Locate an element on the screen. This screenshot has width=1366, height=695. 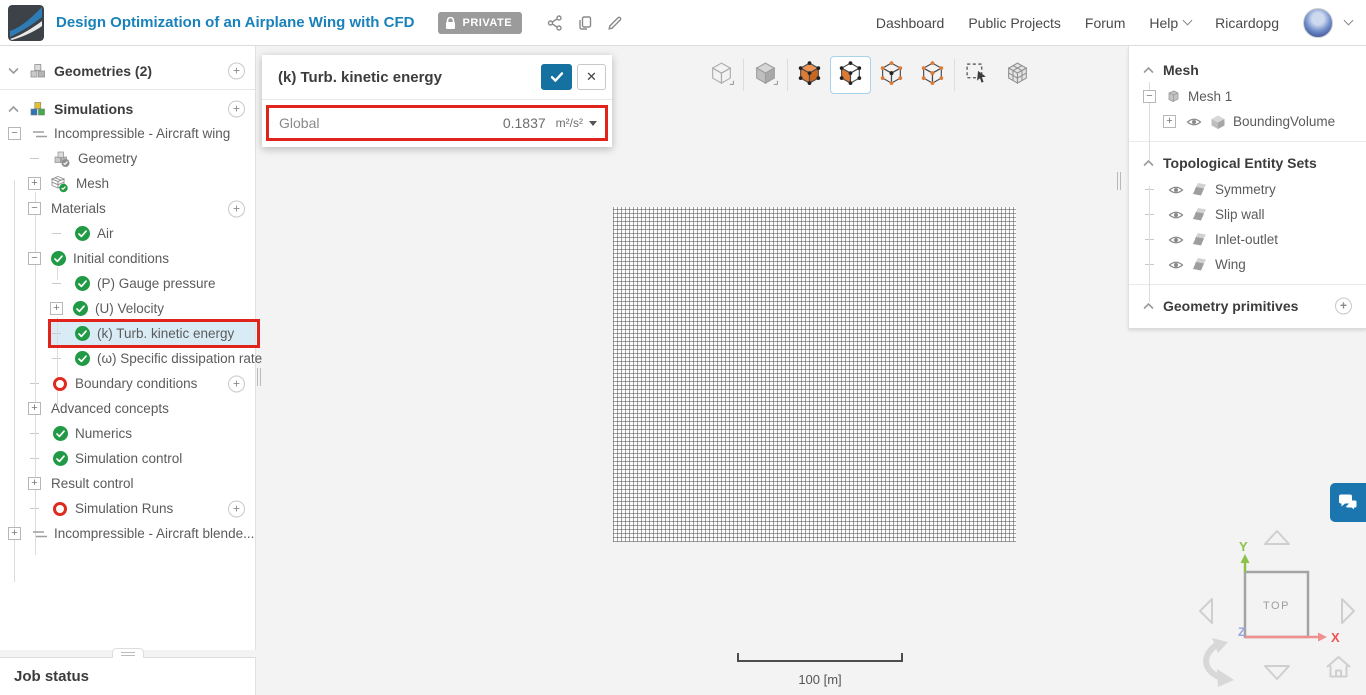
copy-icon is located at coordinates (585, 23).